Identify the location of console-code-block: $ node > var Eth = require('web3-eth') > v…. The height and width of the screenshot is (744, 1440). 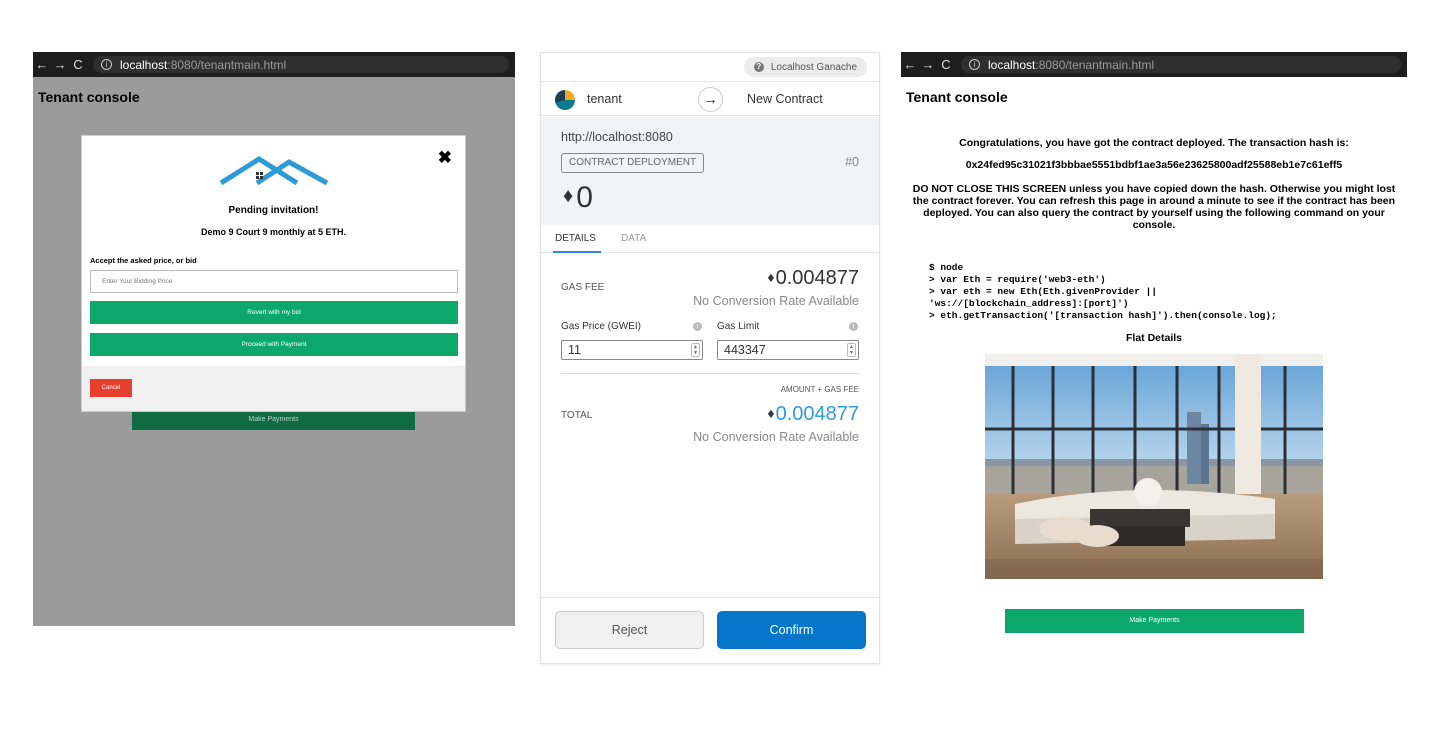
(1103, 292).